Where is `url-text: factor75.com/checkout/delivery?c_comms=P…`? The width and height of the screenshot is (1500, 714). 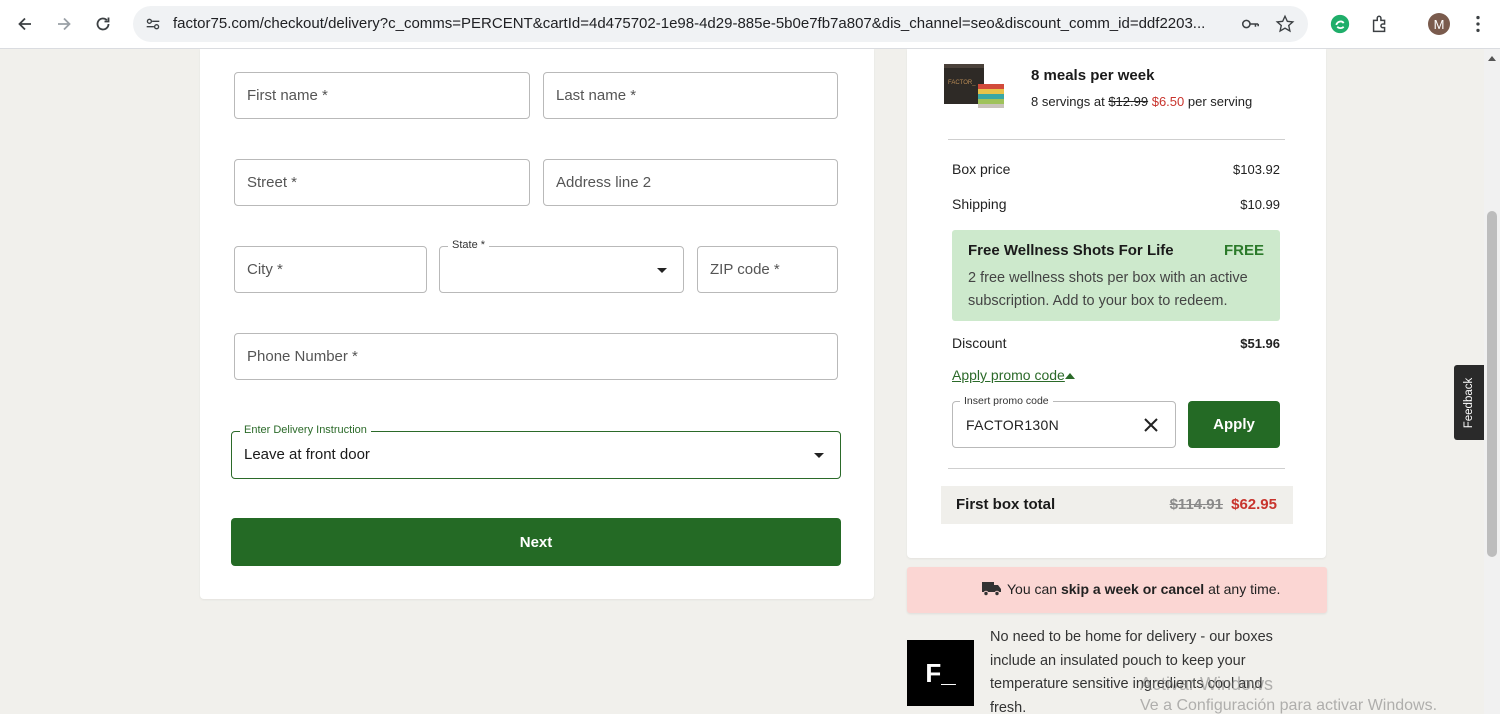 url-text: factor75.com/checkout/delivery?c_comms=P… is located at coordinates (698, 23).